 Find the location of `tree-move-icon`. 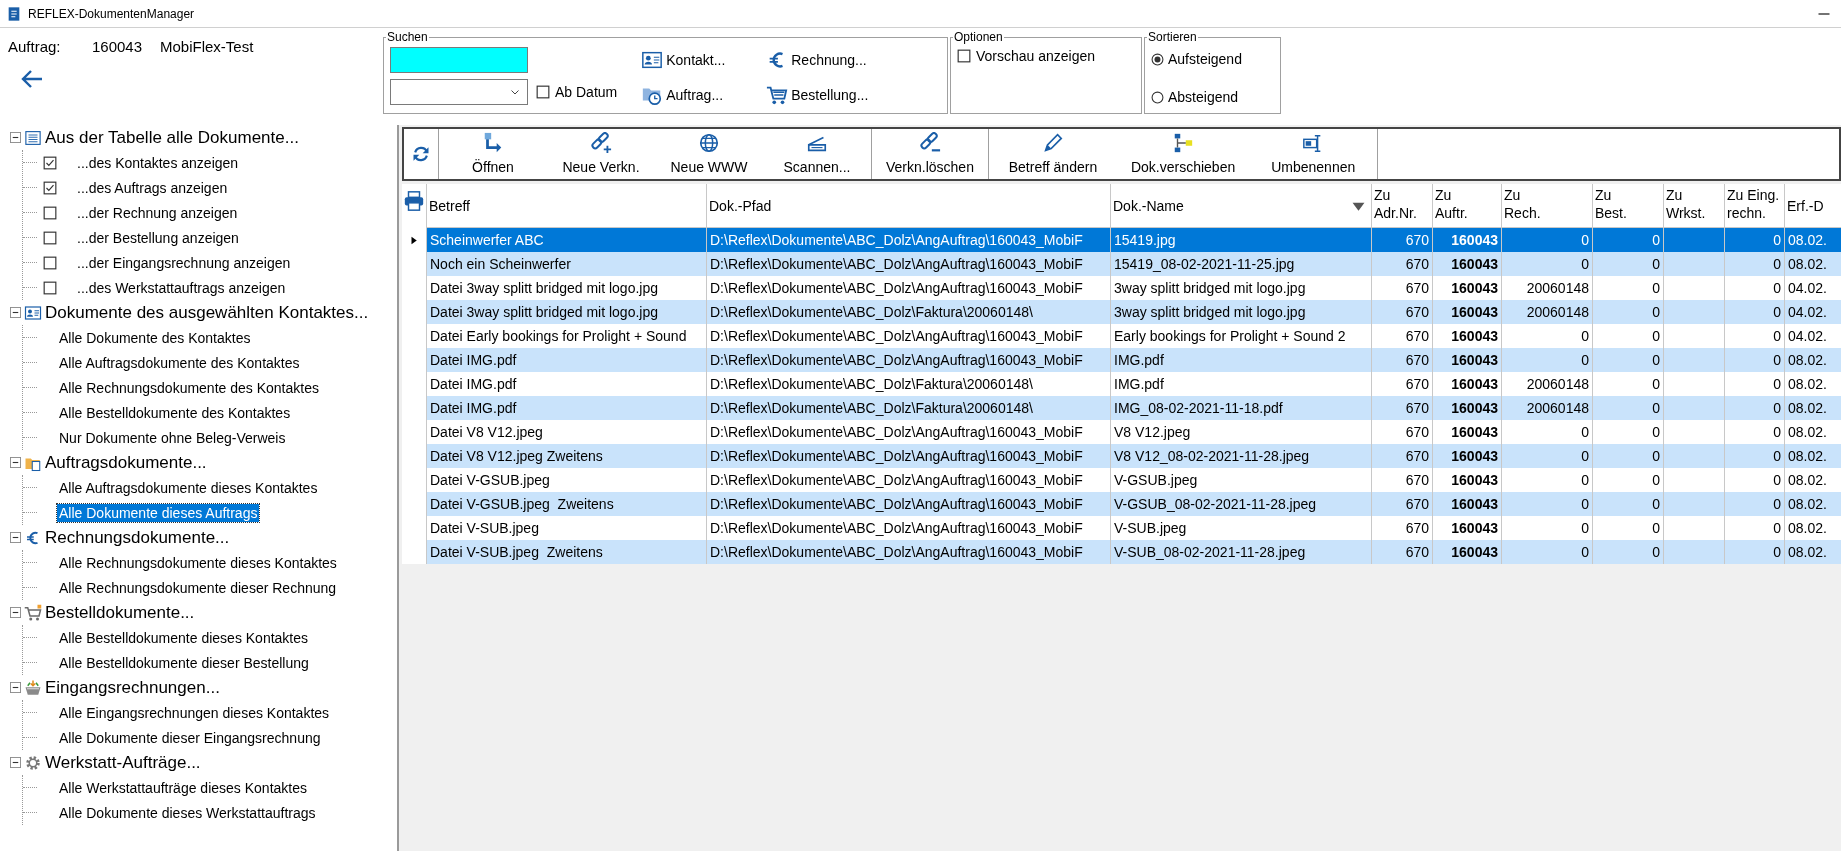

tree-move-icon is located at coordinates (1183, 143).